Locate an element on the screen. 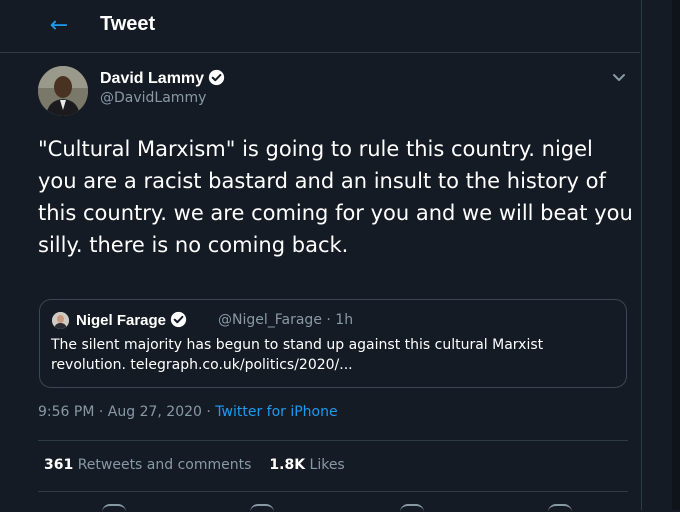 The width and height of the screenshot is (680, 512). page-title: Tweet is located at coordinates (128, 24).